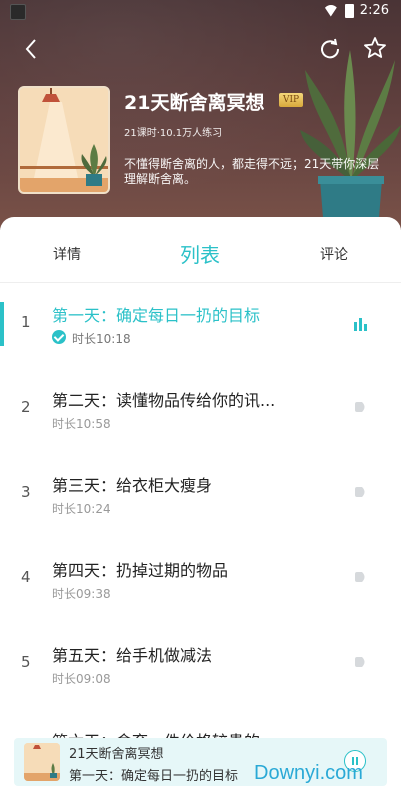  I want to click on status-icons: 2:26, so click(355, 10).